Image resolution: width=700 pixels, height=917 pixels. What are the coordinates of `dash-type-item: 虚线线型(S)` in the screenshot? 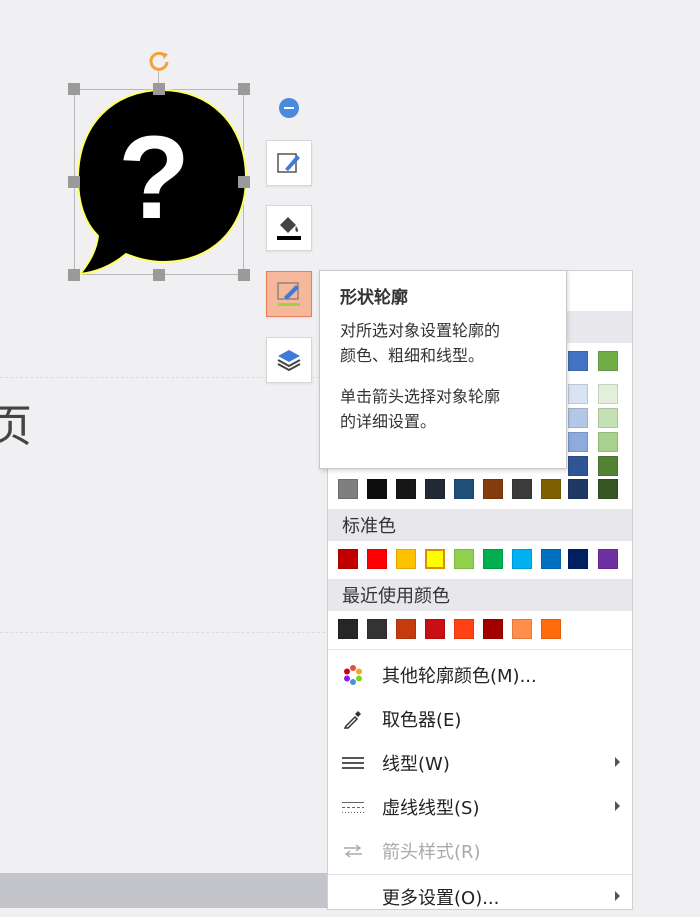 It's located at (480, 807).